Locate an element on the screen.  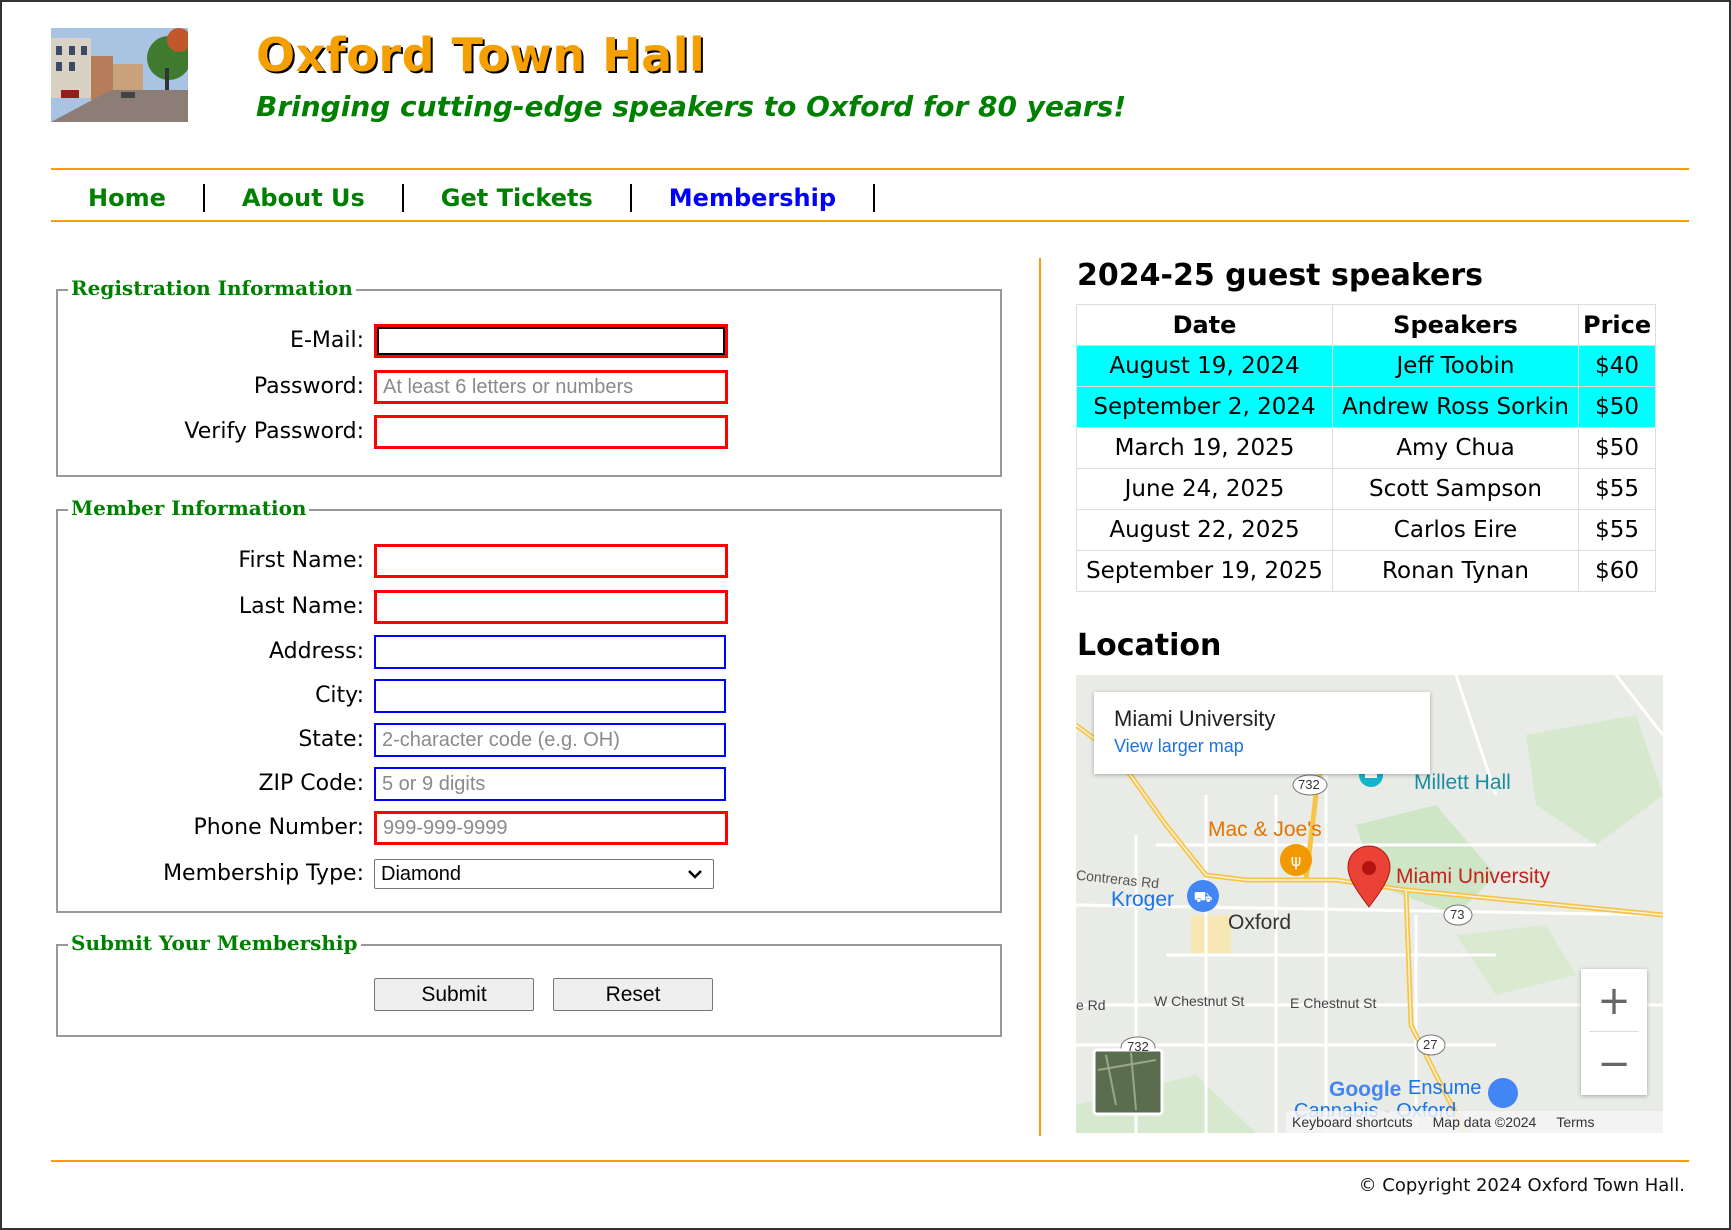
table-row: August 19, 2024 Jeff Toobin $40 is located at coordinates (1366, 366).